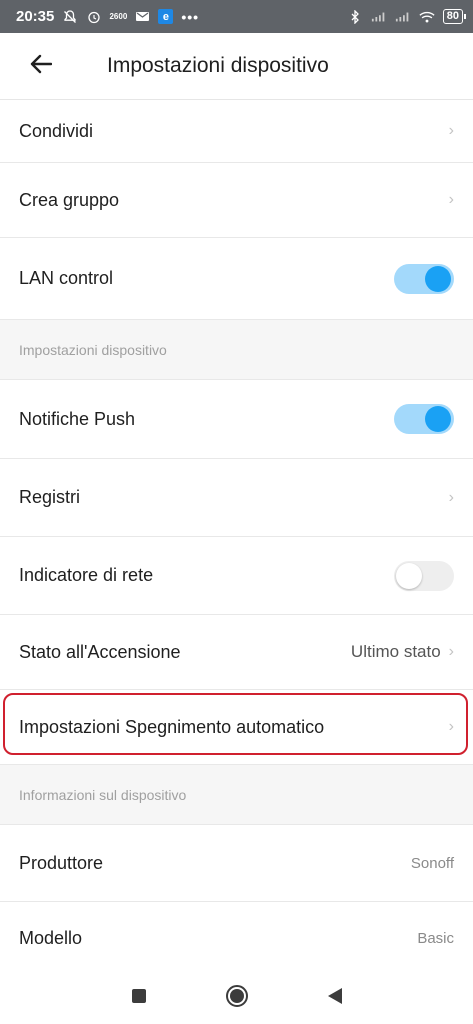 This screenshot has height=1024, width=473. I want to click on model-label: Modello, so click(51, 937).